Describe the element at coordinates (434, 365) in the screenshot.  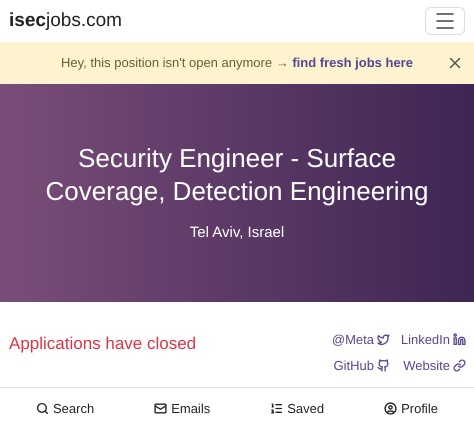
I see `profile-link: Website` at that location.